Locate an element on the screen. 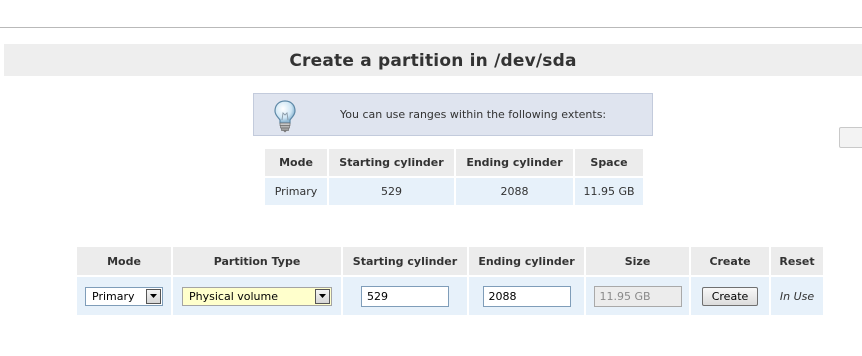 The image size is (862, 356). cell-ending-cylinder: 2088 is located at coordinates (514, 191).